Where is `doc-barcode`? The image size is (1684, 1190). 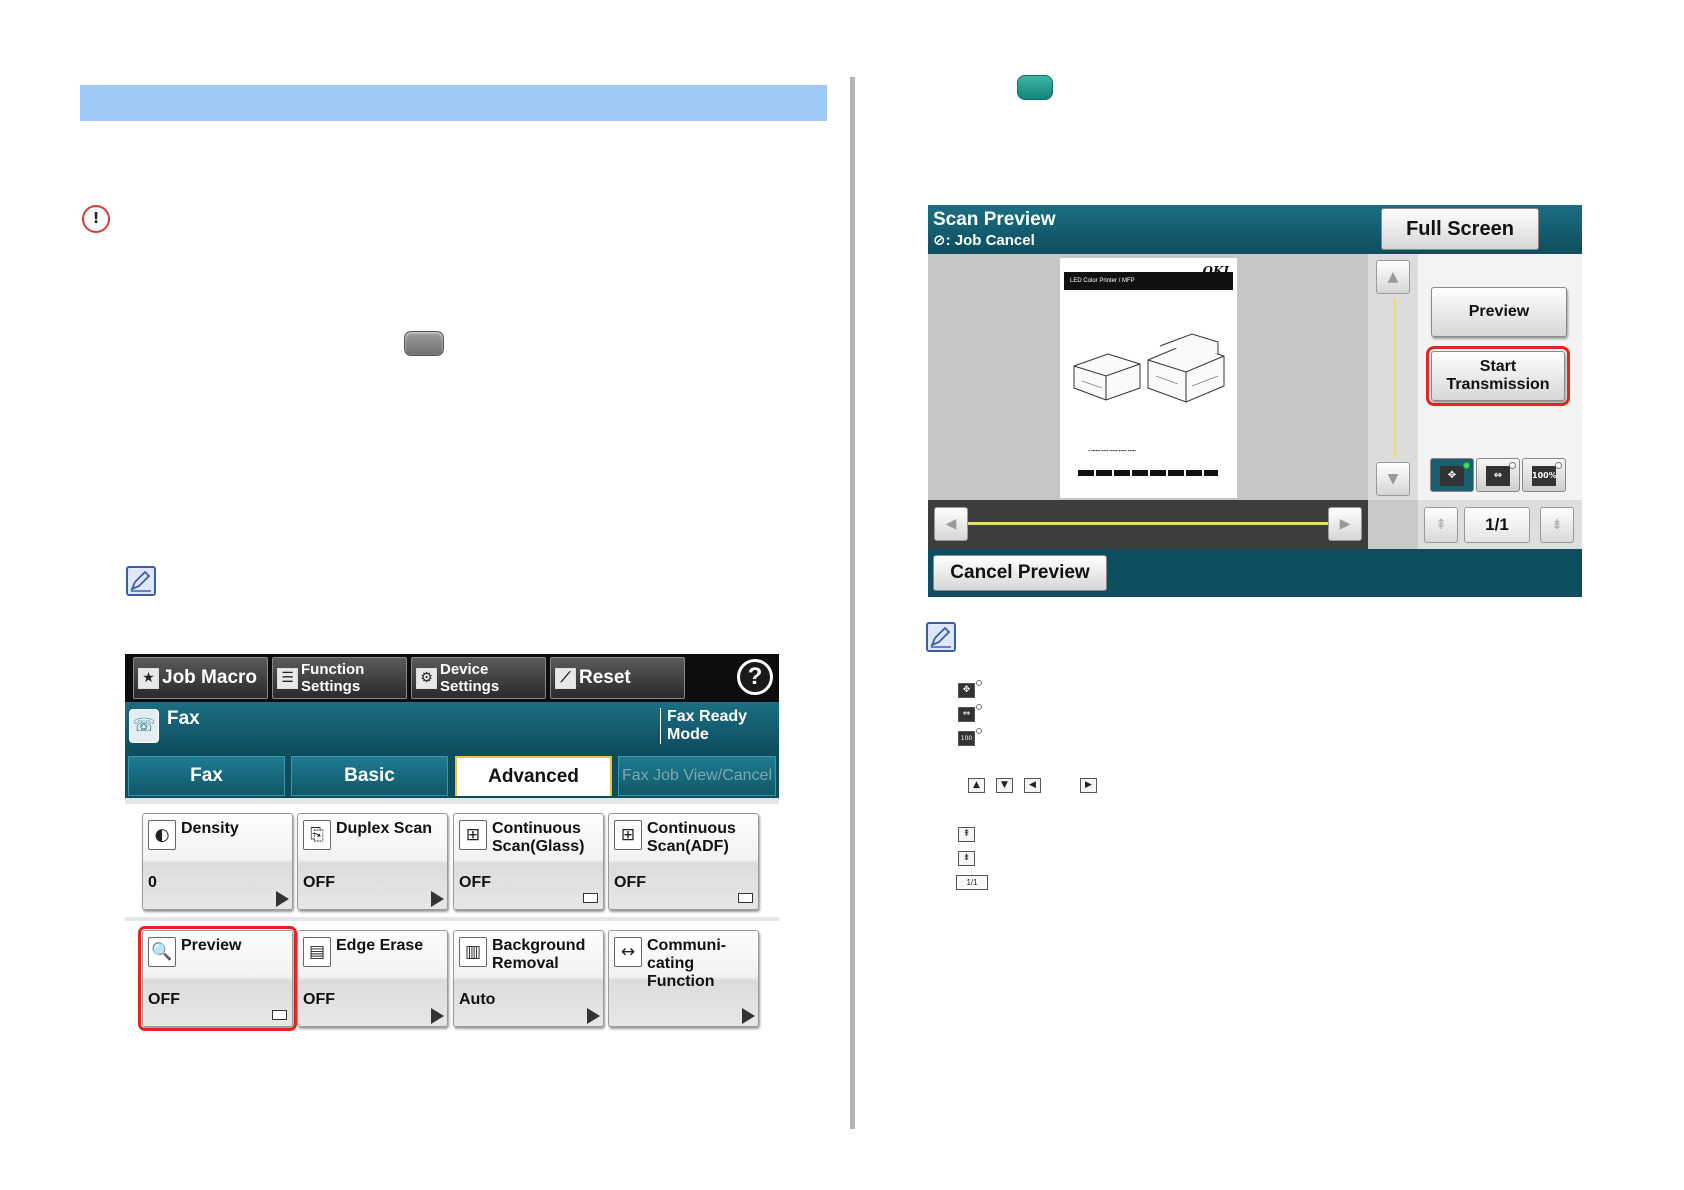 doc-barcode is located at coordinates (1148, 473).